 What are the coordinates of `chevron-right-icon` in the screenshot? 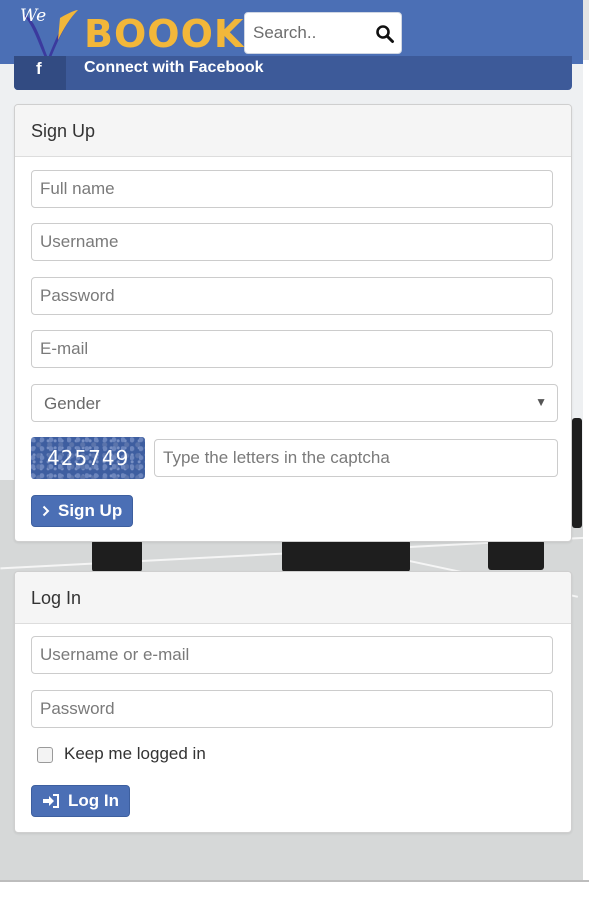 It's located at (46, 511).